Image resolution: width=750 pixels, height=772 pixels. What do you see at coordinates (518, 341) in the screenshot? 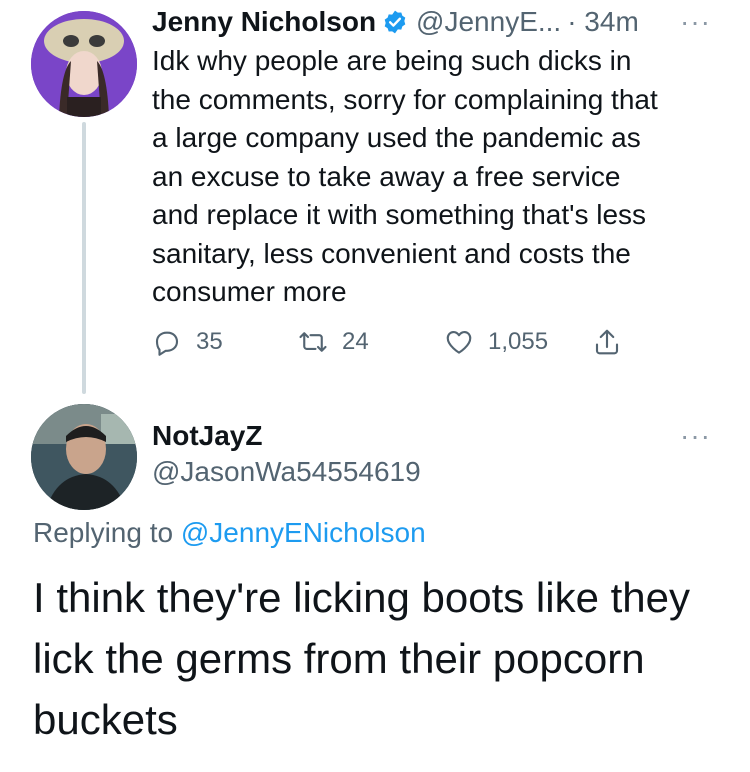
I see `like-count: 1,055` at bounding box center [518, 341].